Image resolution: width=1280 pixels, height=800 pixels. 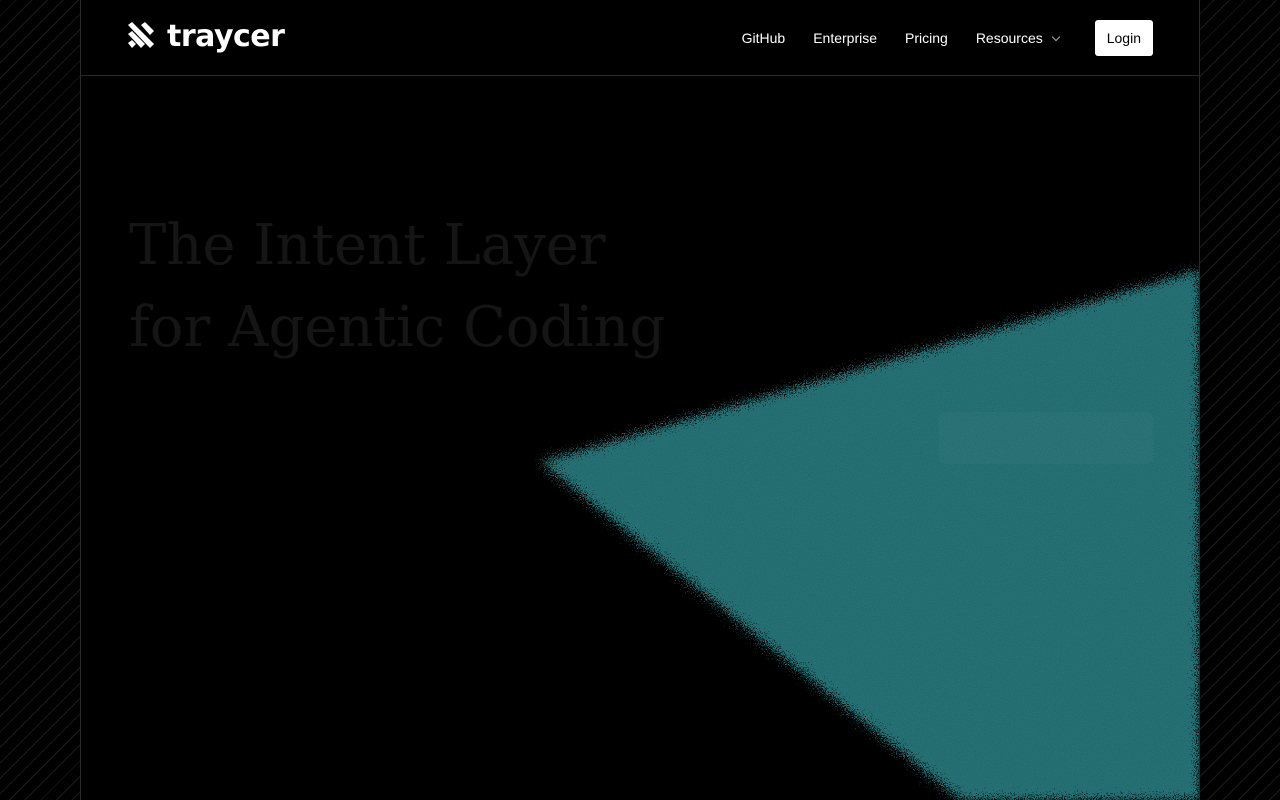 What do you see at coordinates (1046, 438) in the screenshot?
I see `hero-cta-placeholder` at bounding box center [1046, 438].